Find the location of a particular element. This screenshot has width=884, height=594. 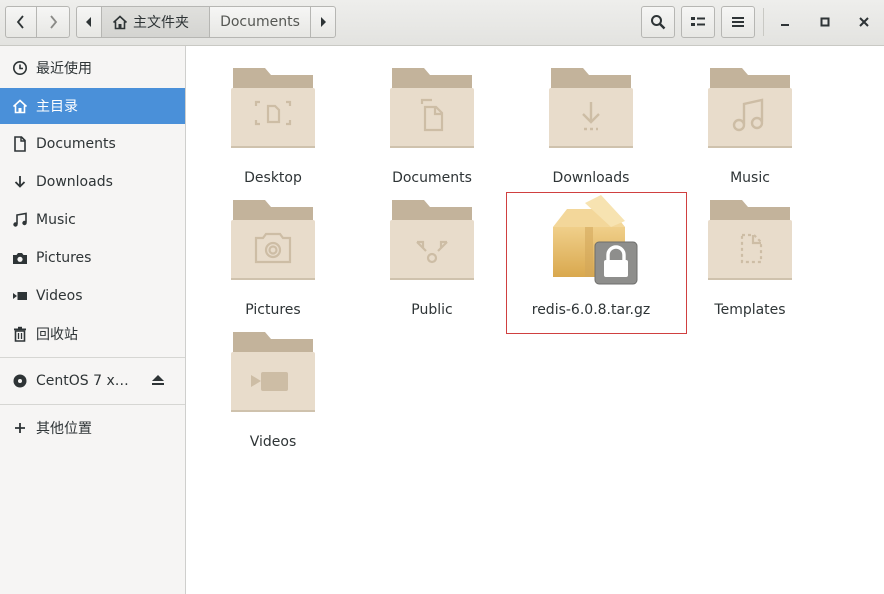

minimize-icon is located at coordinates (785, 25).